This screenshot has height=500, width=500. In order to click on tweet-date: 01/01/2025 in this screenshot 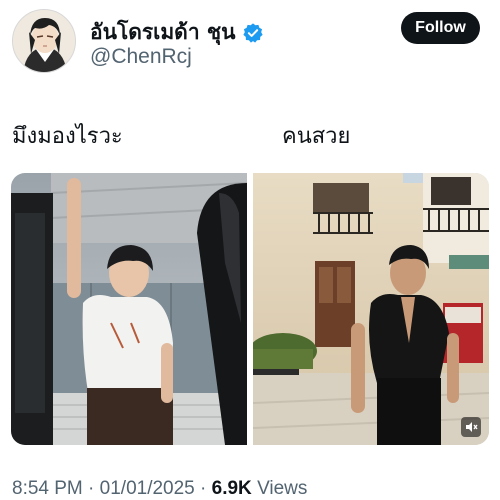, I will do `click(147, 488)`.